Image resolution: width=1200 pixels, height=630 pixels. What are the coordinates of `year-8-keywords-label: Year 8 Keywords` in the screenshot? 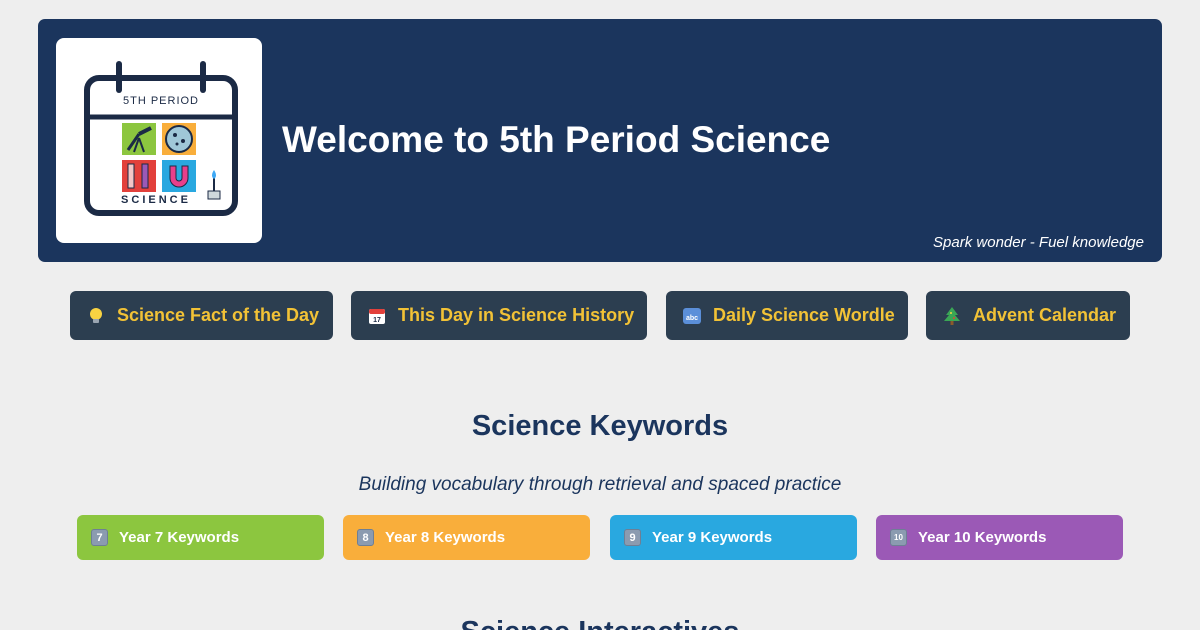 It's located at (445, 537).